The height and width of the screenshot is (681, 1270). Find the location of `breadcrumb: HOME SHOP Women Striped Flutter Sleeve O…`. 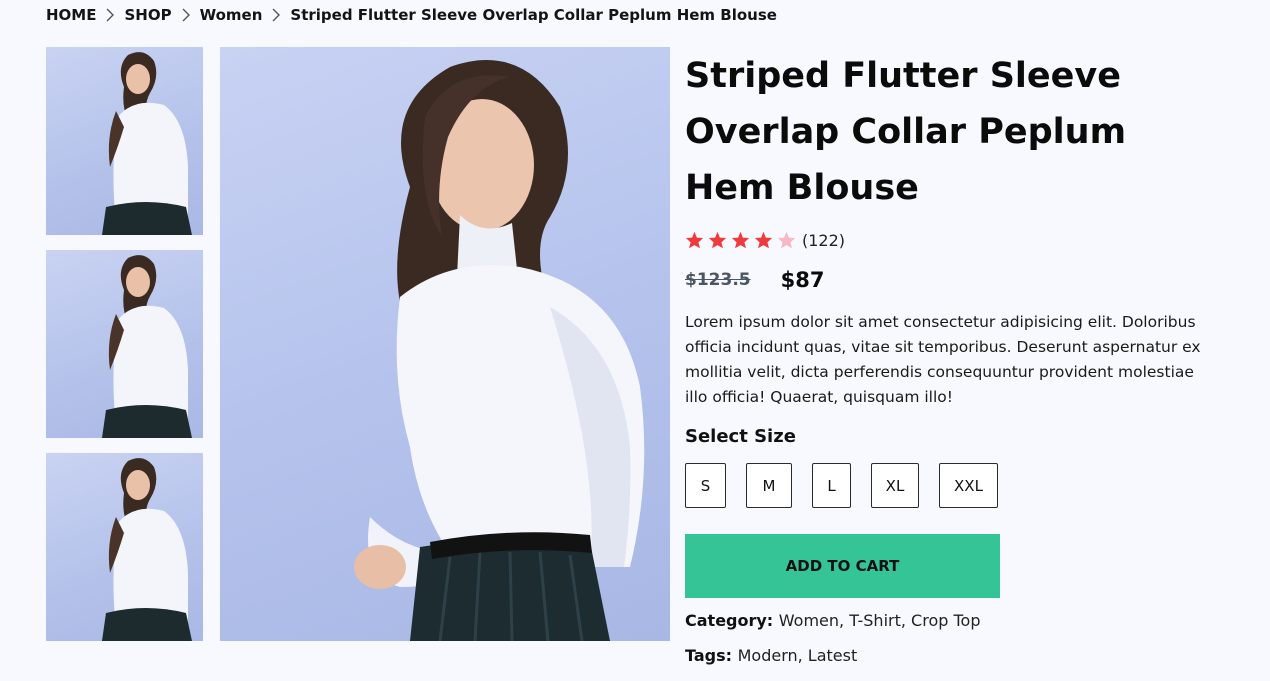

breadcrumb: HOME SHOP Women Striped Flutter Sleeve O… is located at coordinates (411, 15).